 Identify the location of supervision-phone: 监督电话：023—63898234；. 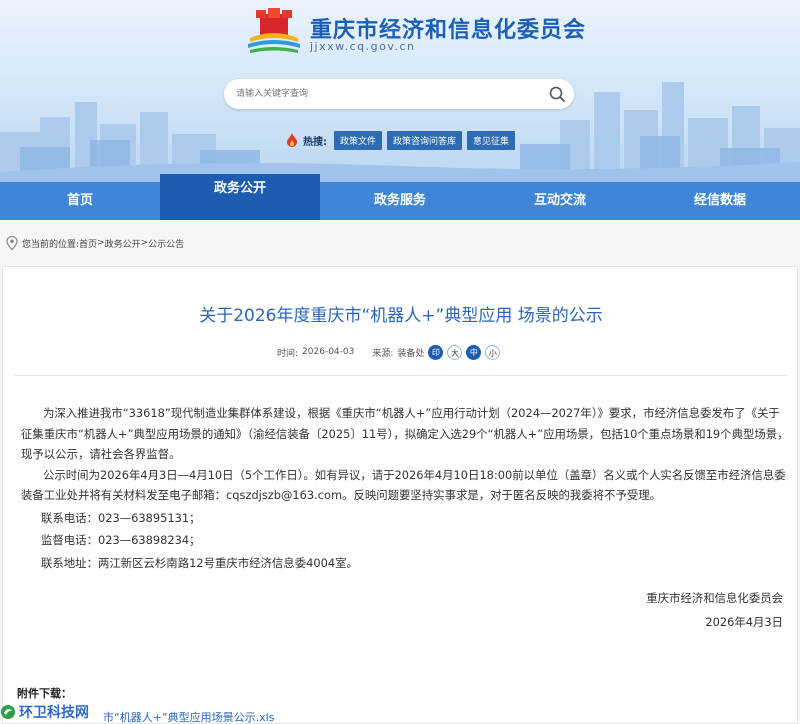
(121, 540).